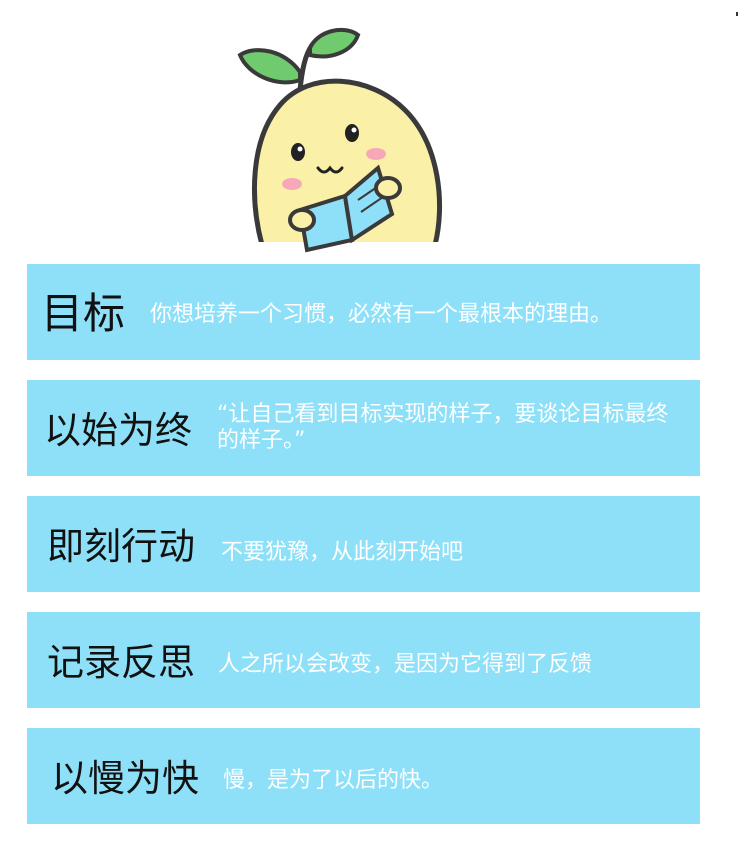 The width and height of the screenshot is (744, 852). Describe the element at coordinates (342, 552) in the screenshot. I see `card-text: 不要犹豫，从此刻开始吧` at that location.